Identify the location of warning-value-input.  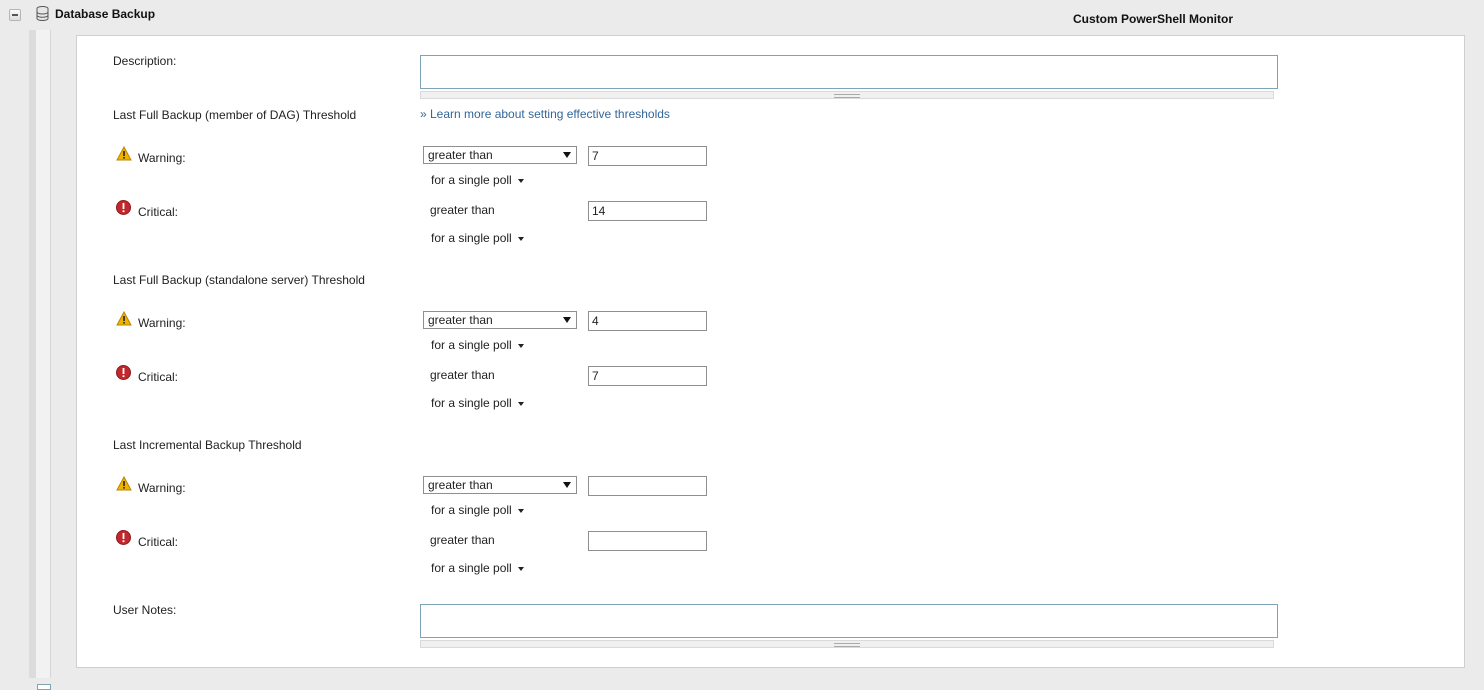
(647, 486).